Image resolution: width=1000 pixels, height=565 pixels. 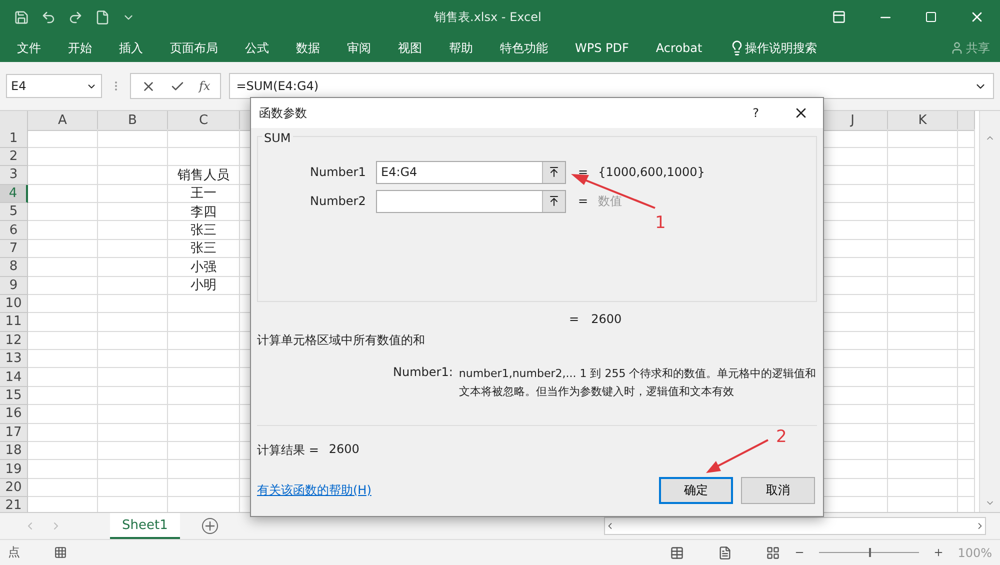 What do you see at coordinates (410, 48) in the screenshot?
I see `ribbon-tab: 视图` at bounding box center [410, 48].